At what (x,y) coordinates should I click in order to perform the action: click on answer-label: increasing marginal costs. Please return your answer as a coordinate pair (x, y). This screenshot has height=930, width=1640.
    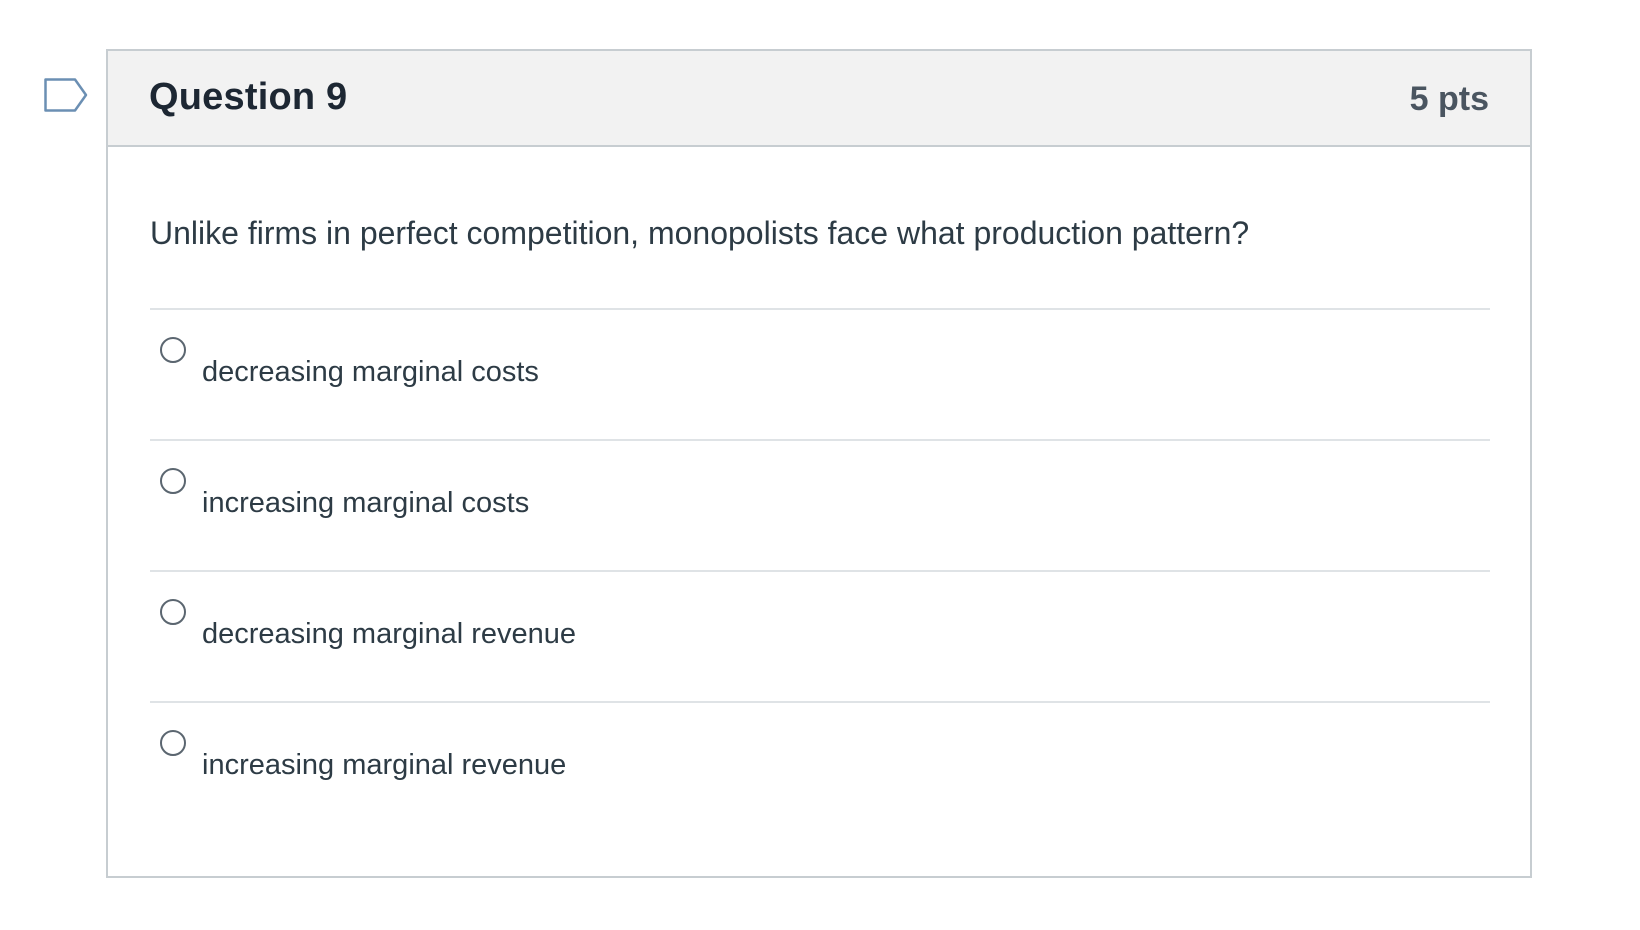
    Looking at the image, I should click on (366, 503).